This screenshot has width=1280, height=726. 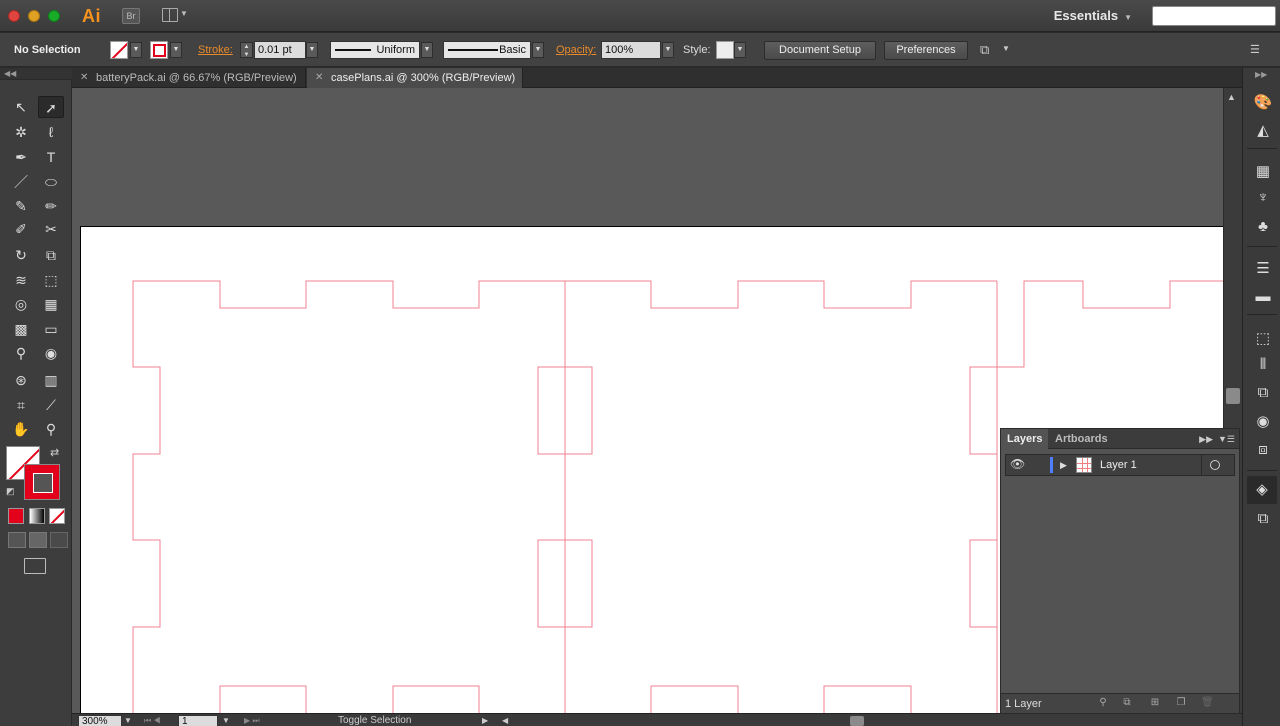 I want to click on transform-icon: ⬚, so click(x=1263, y=339).